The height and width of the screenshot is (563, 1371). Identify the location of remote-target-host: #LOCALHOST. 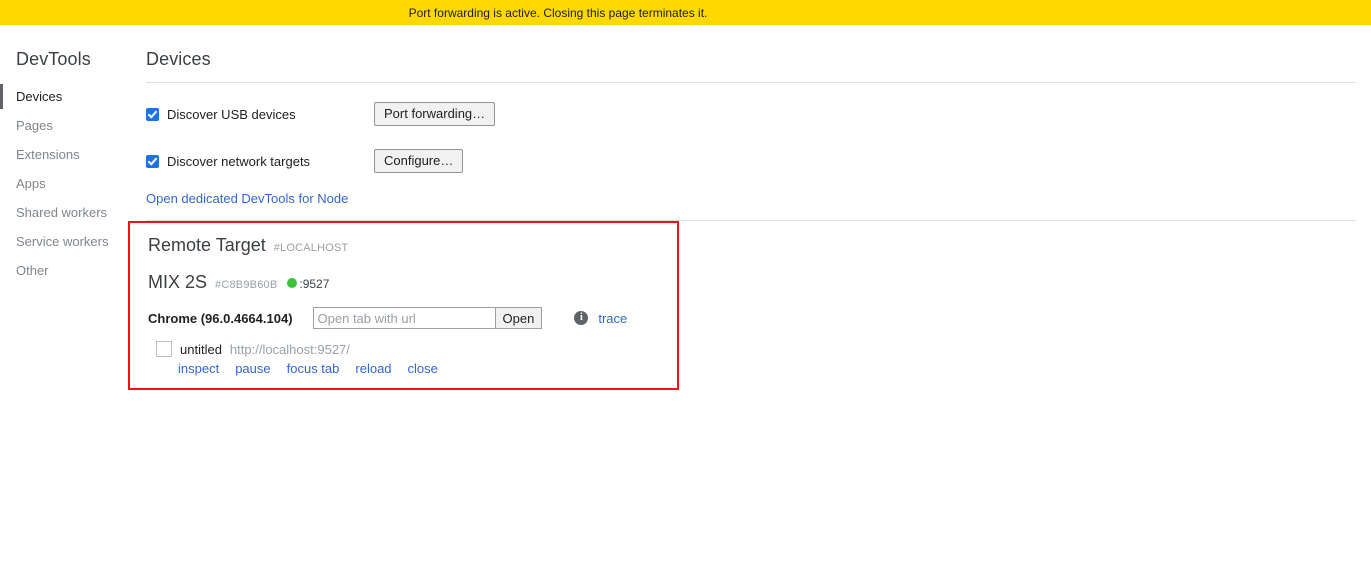
(311, 248).